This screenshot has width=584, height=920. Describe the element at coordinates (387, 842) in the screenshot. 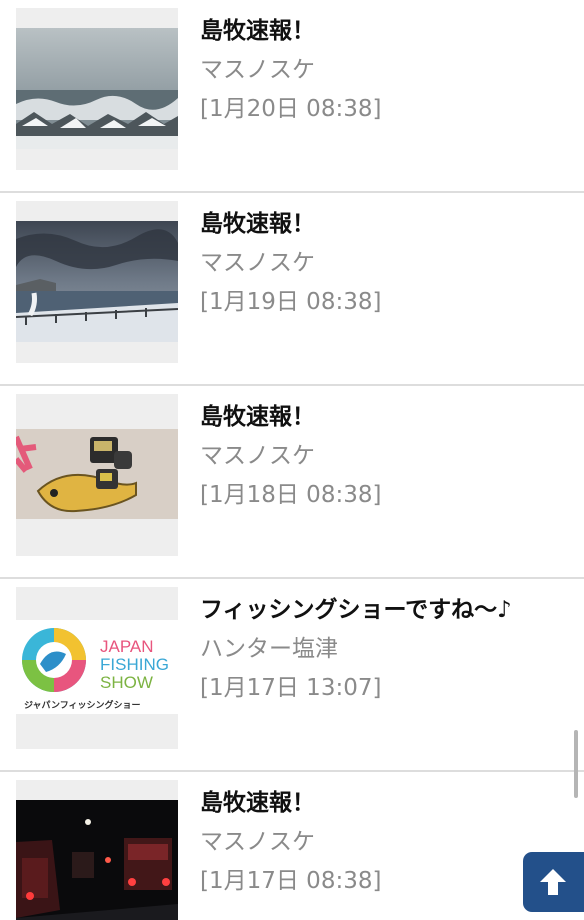

I see `post-text: 島牧速報！ マスノスケ [1月17日 08:38]` at that location.